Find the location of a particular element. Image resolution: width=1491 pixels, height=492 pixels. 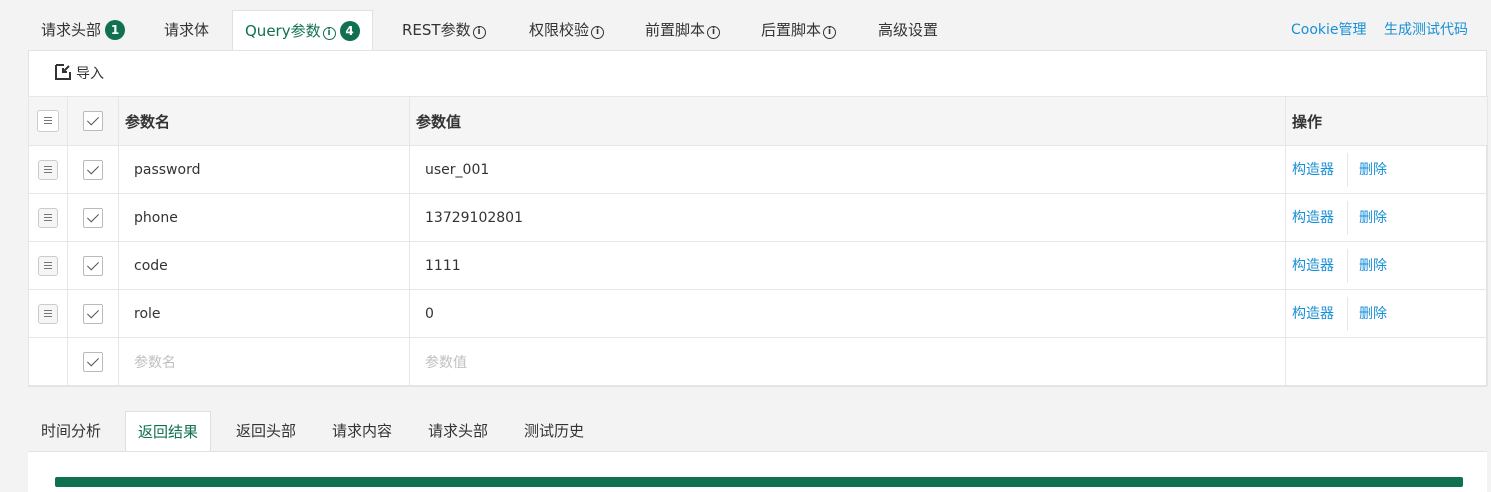

param-name-input: phone is located at coordinates (264, 217).